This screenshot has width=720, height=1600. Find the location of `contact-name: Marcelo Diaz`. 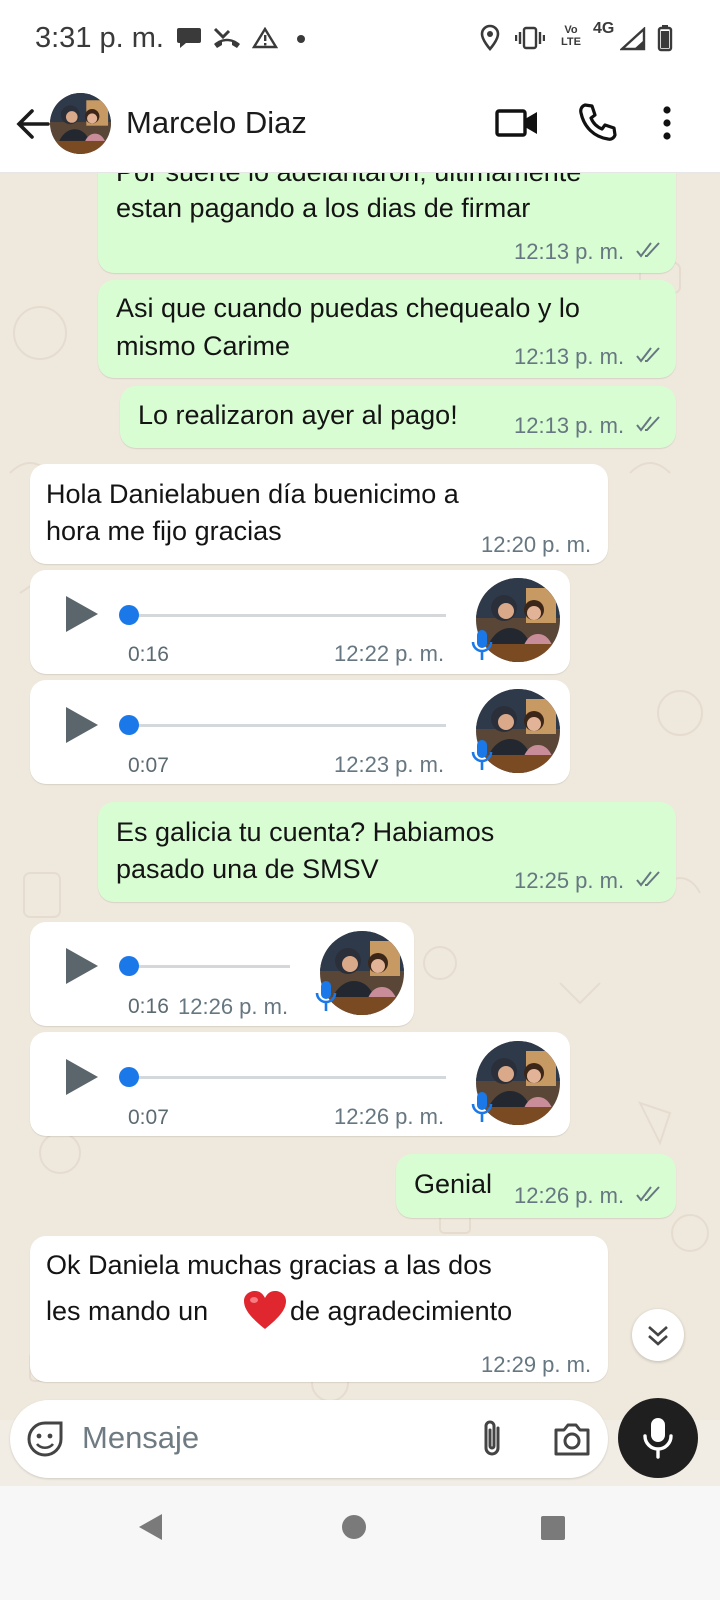

contact-name: Marcelo Diaz is located at coordinates (216, 123).